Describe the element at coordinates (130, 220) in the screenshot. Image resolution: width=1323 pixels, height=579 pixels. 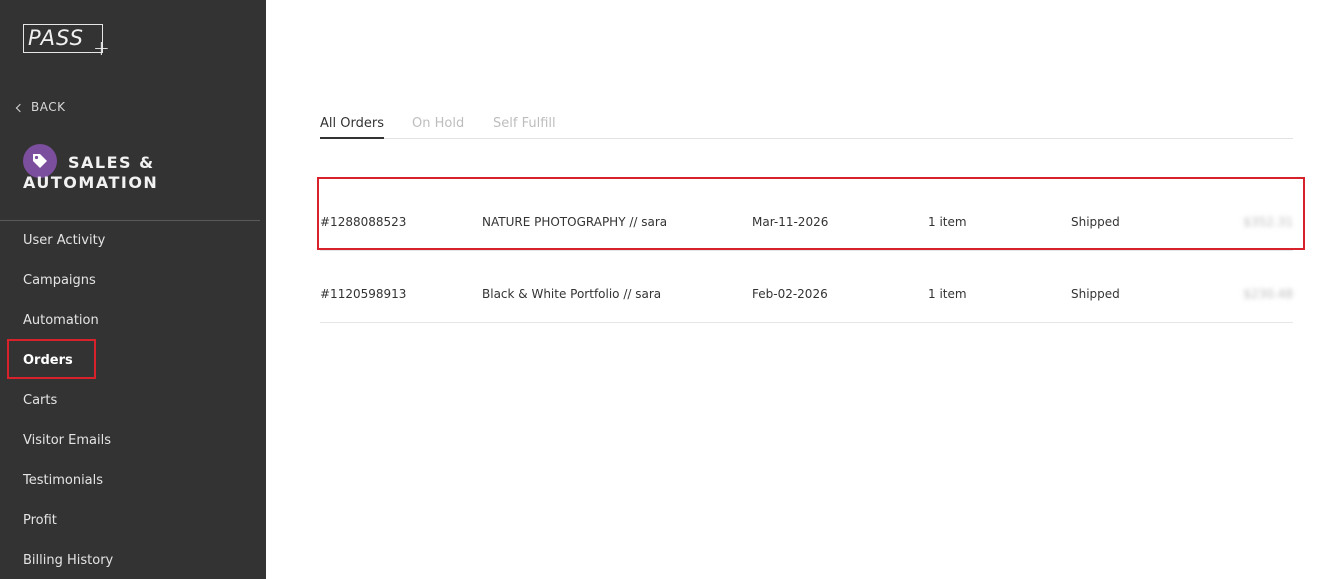
I see `sidebar-divider` at that location.